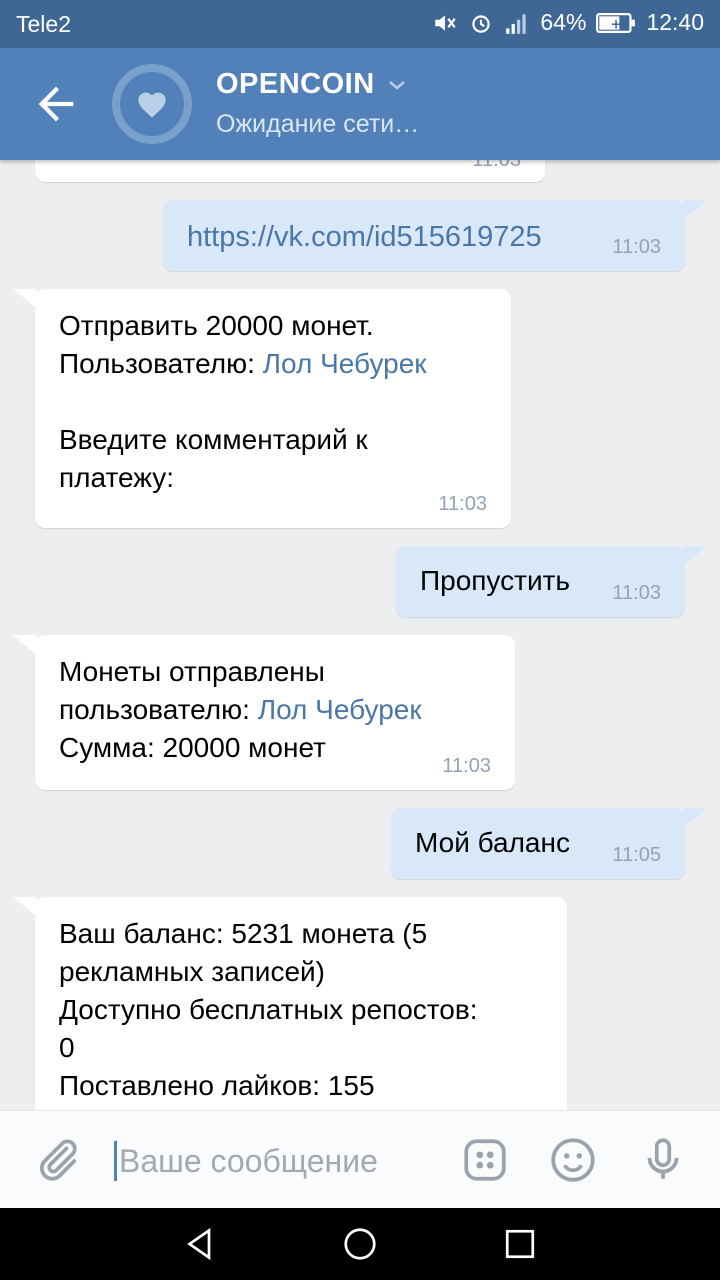 This screenshot has width=720, height=1280. Describe the element at coordinates (481, 23) in the screenshot. I see `alarm-icon` at that location.